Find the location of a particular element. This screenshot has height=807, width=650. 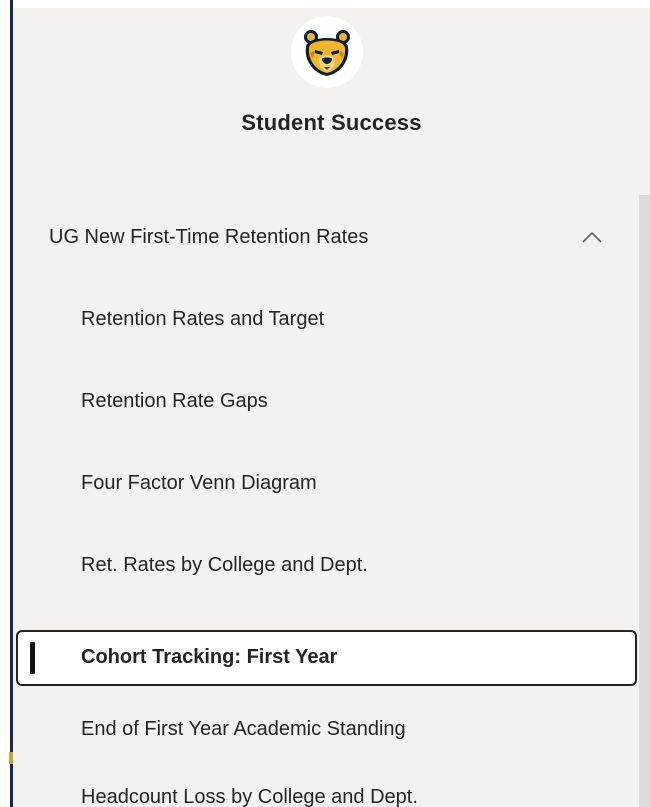

bear-mascot-icon is located at coordinates (327, 52).